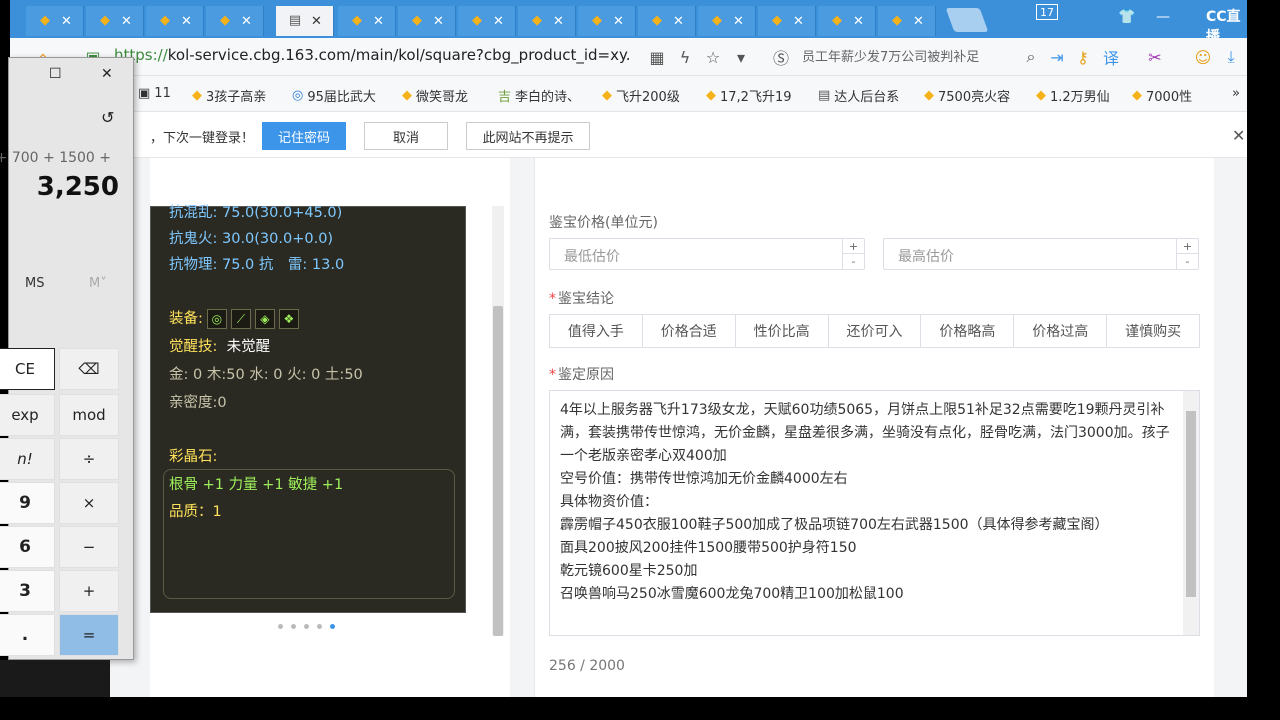 The width and height of the screenshot is (1280, 720). What do you see at coordinates (782, 331) in the screenshot?
I see `option-good-value: 性价比高` at bounding box center [782, 331].